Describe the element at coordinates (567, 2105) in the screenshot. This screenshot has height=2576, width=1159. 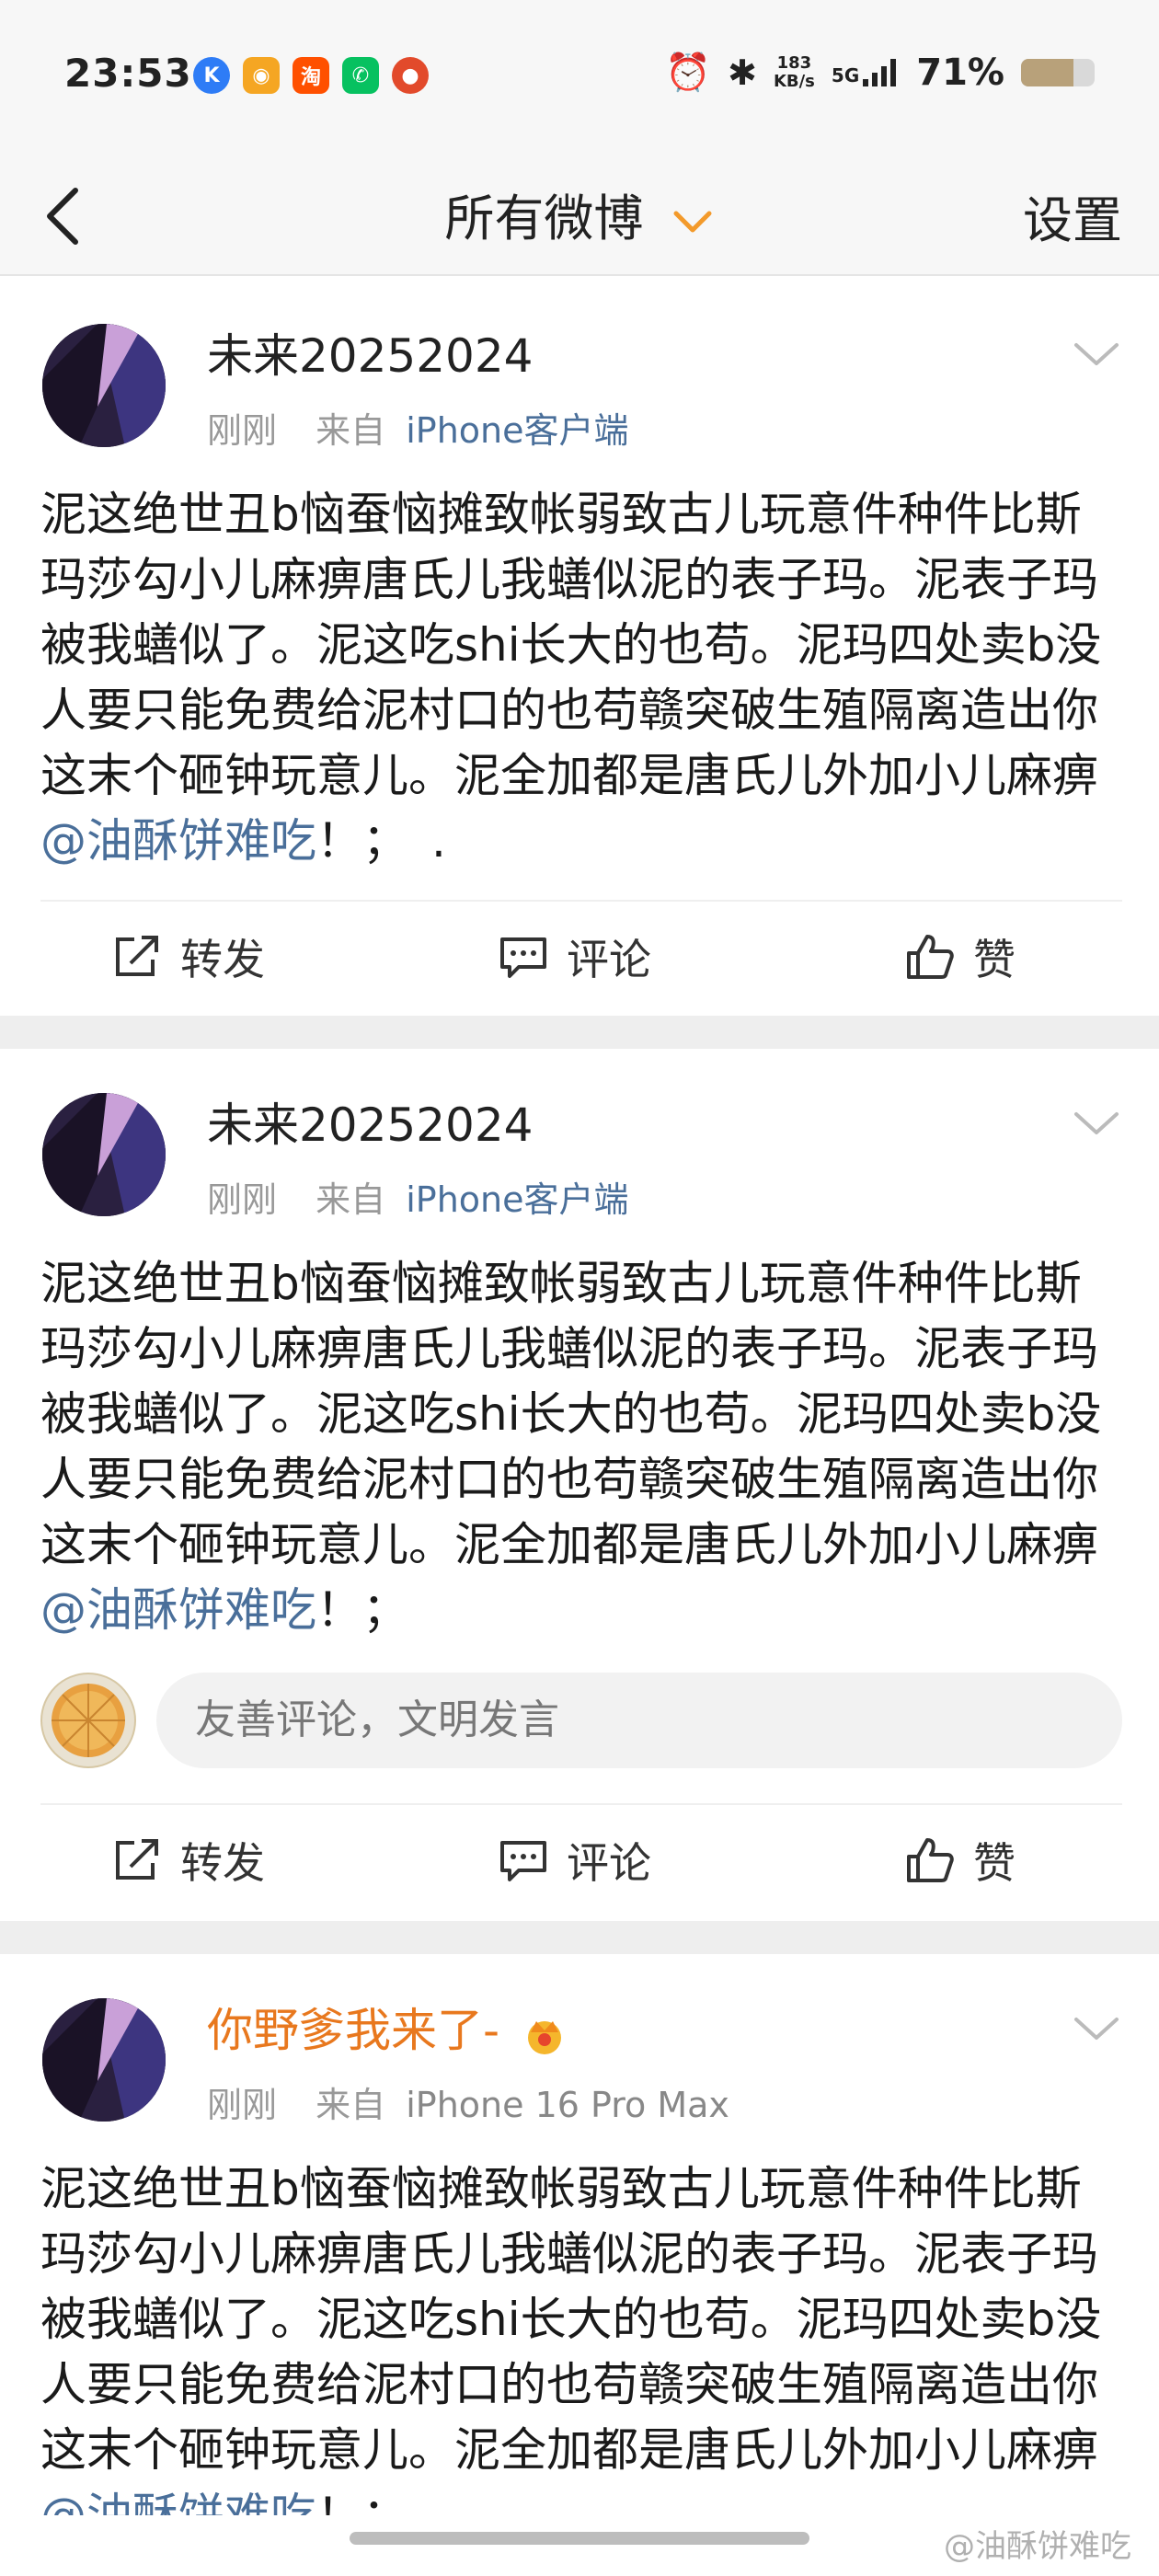
I see `post-source: iPhone 16 Pro Max` at that location.